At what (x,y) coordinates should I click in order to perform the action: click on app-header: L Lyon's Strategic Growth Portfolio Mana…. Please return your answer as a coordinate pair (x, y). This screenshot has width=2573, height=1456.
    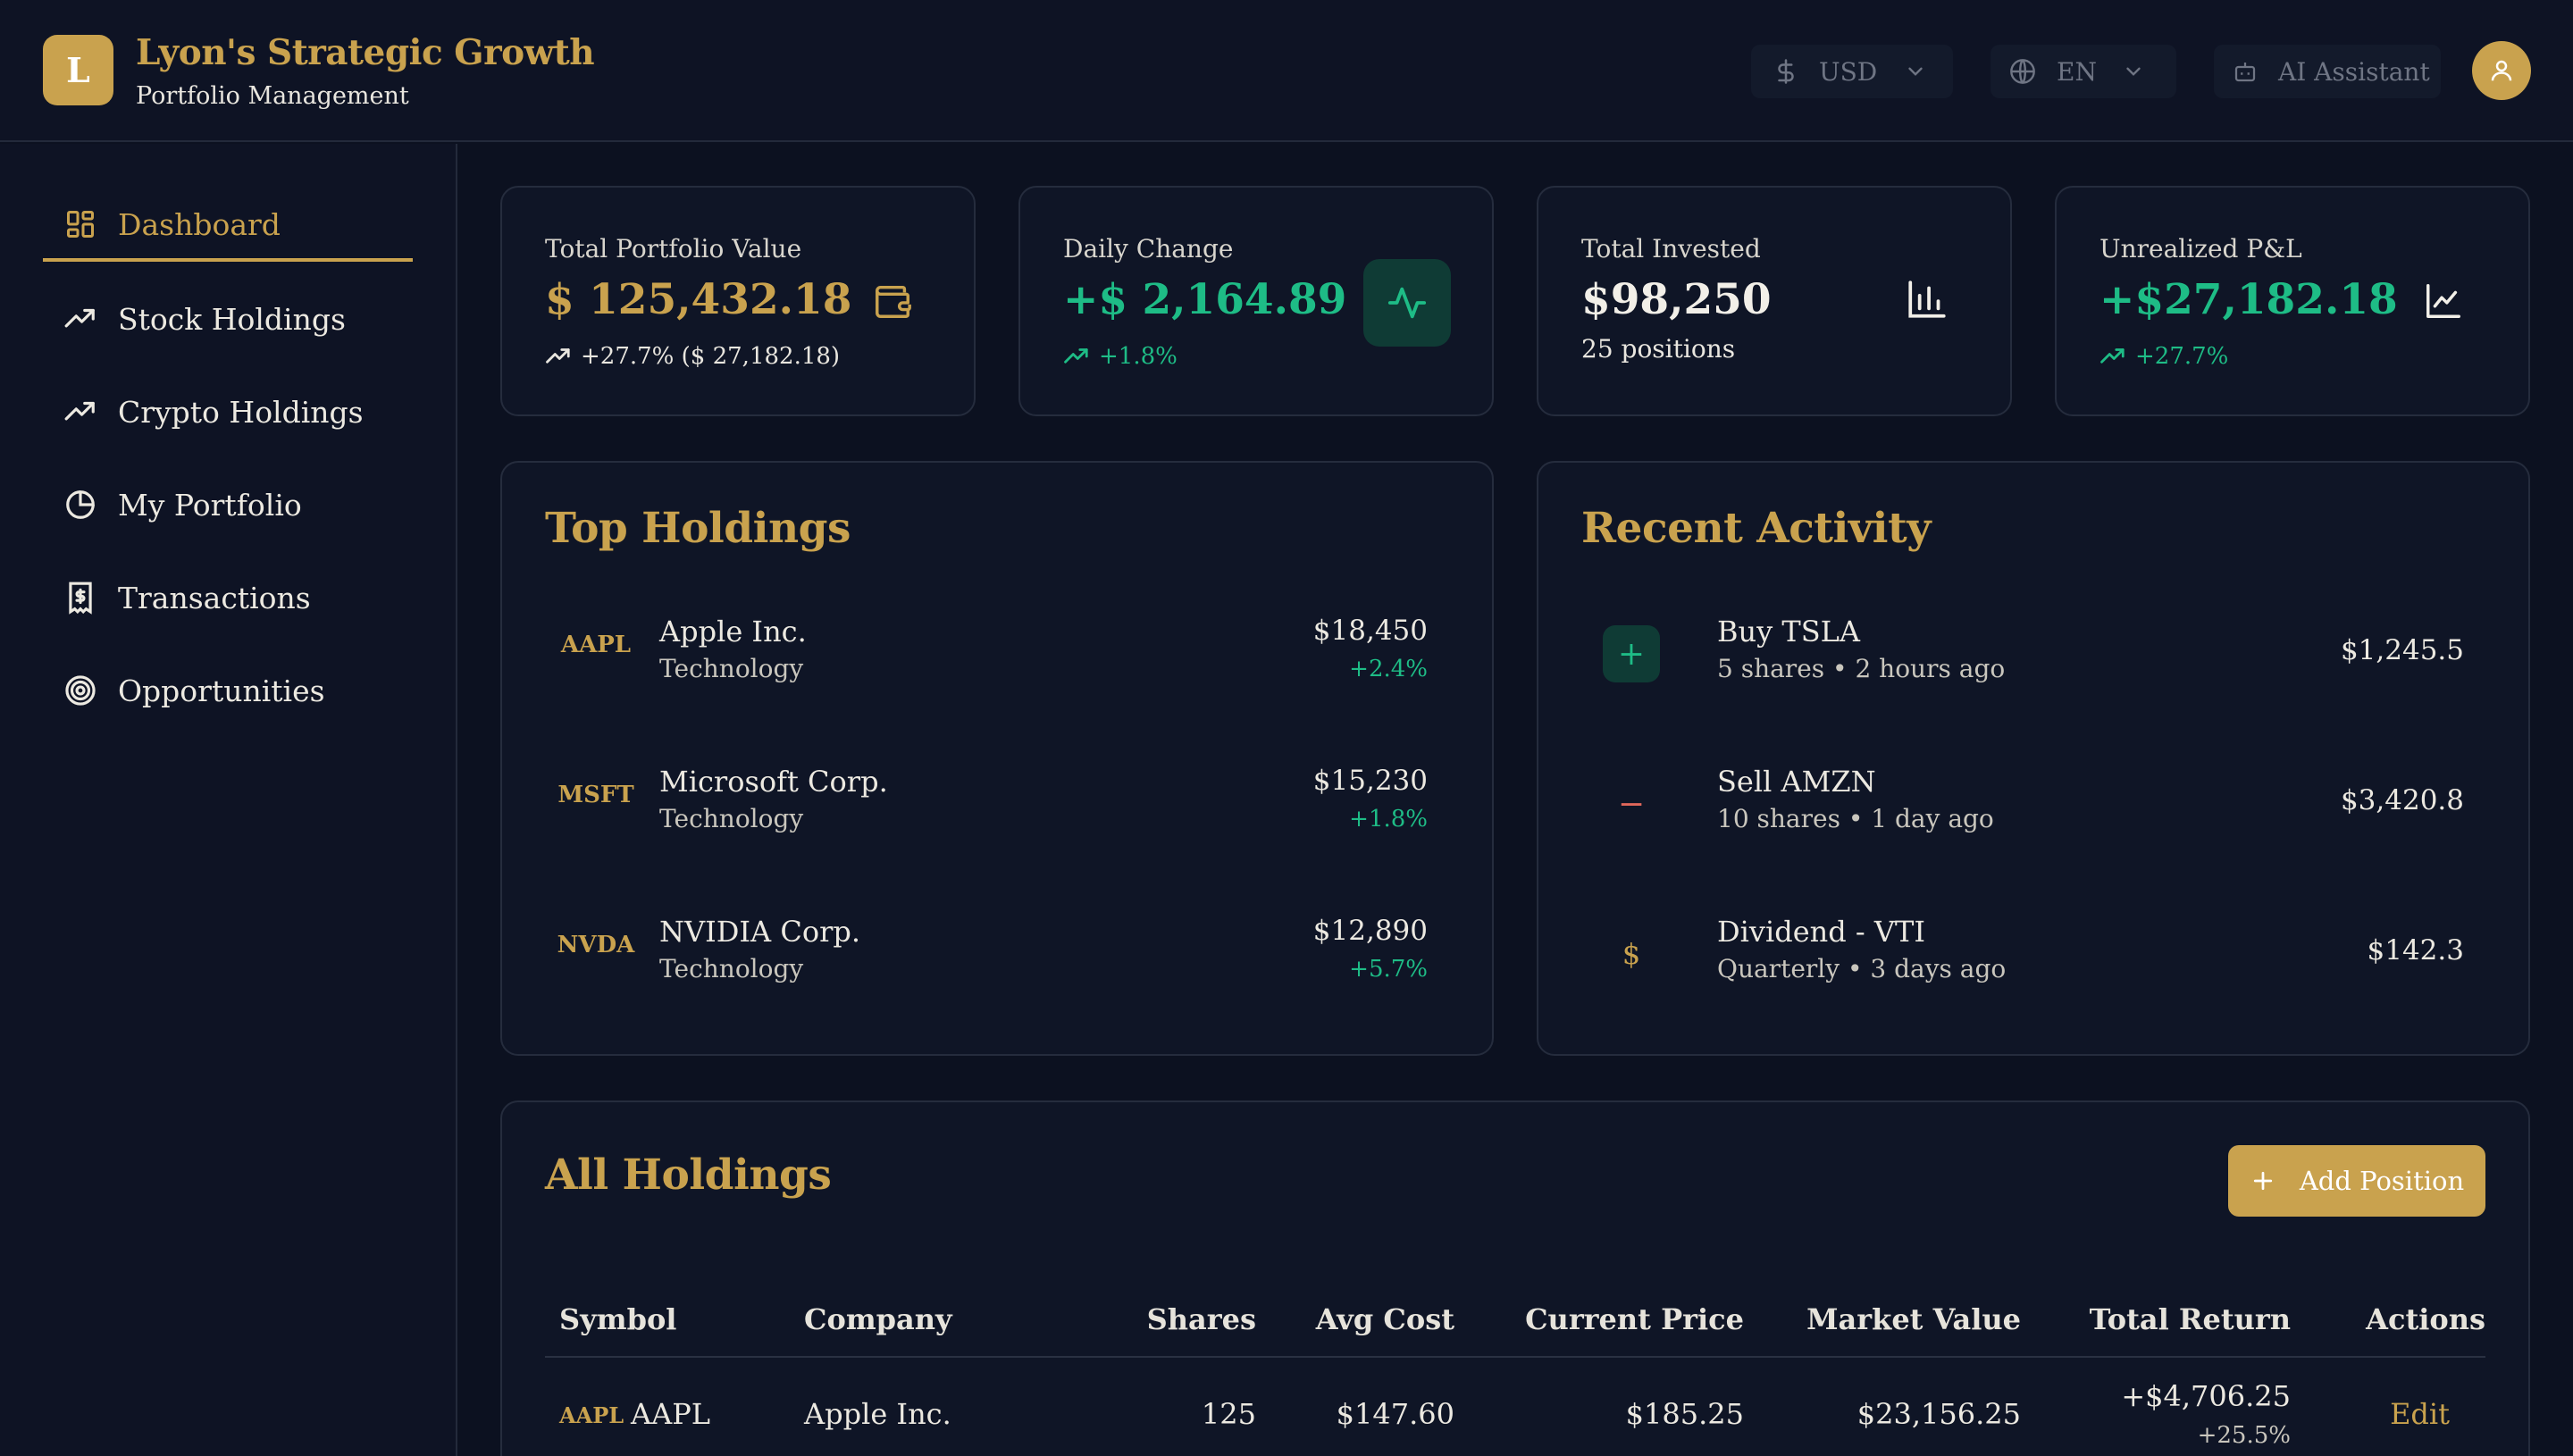
    Looking at the image, I should click on (1286, 71).